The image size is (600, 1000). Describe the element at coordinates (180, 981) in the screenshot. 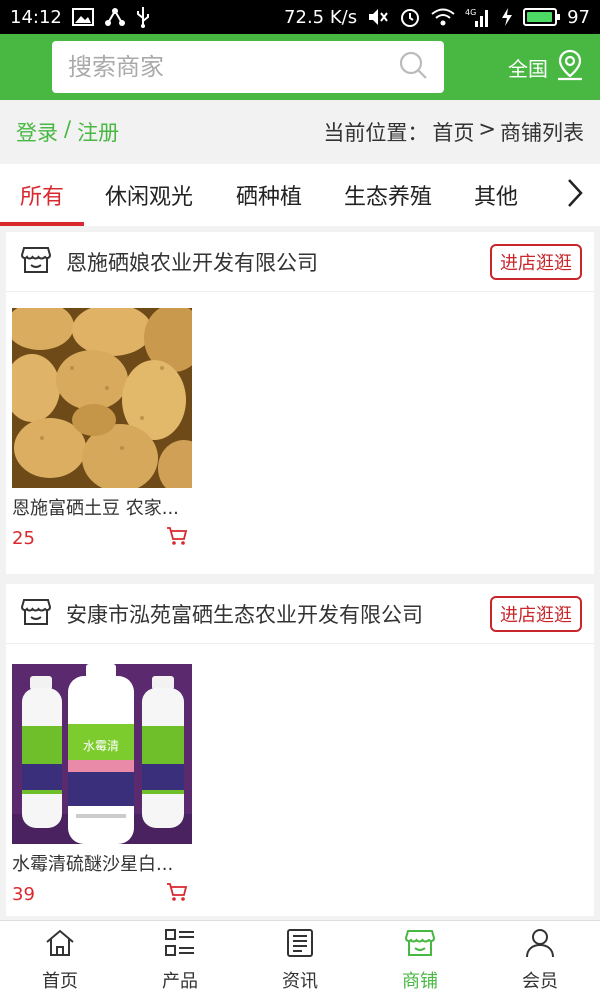

I see `nav-products-label: 产品` at that location.